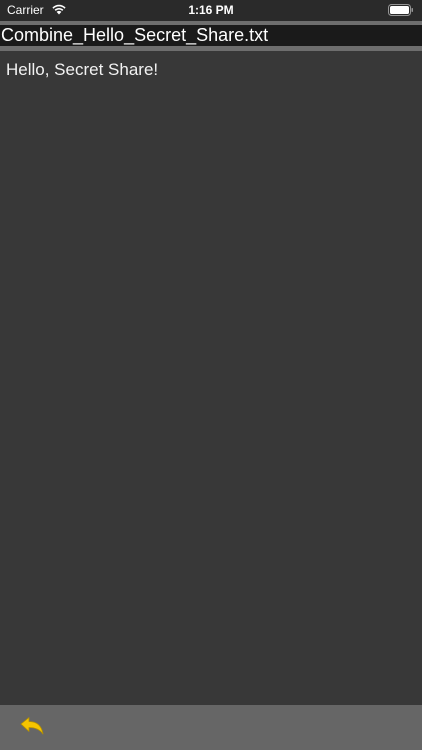 The width and height of the screenshot is (422, 750). Describe the element at coordinates (32, 727) in the screenshot. I see `reply-arrow-icon` at that location.